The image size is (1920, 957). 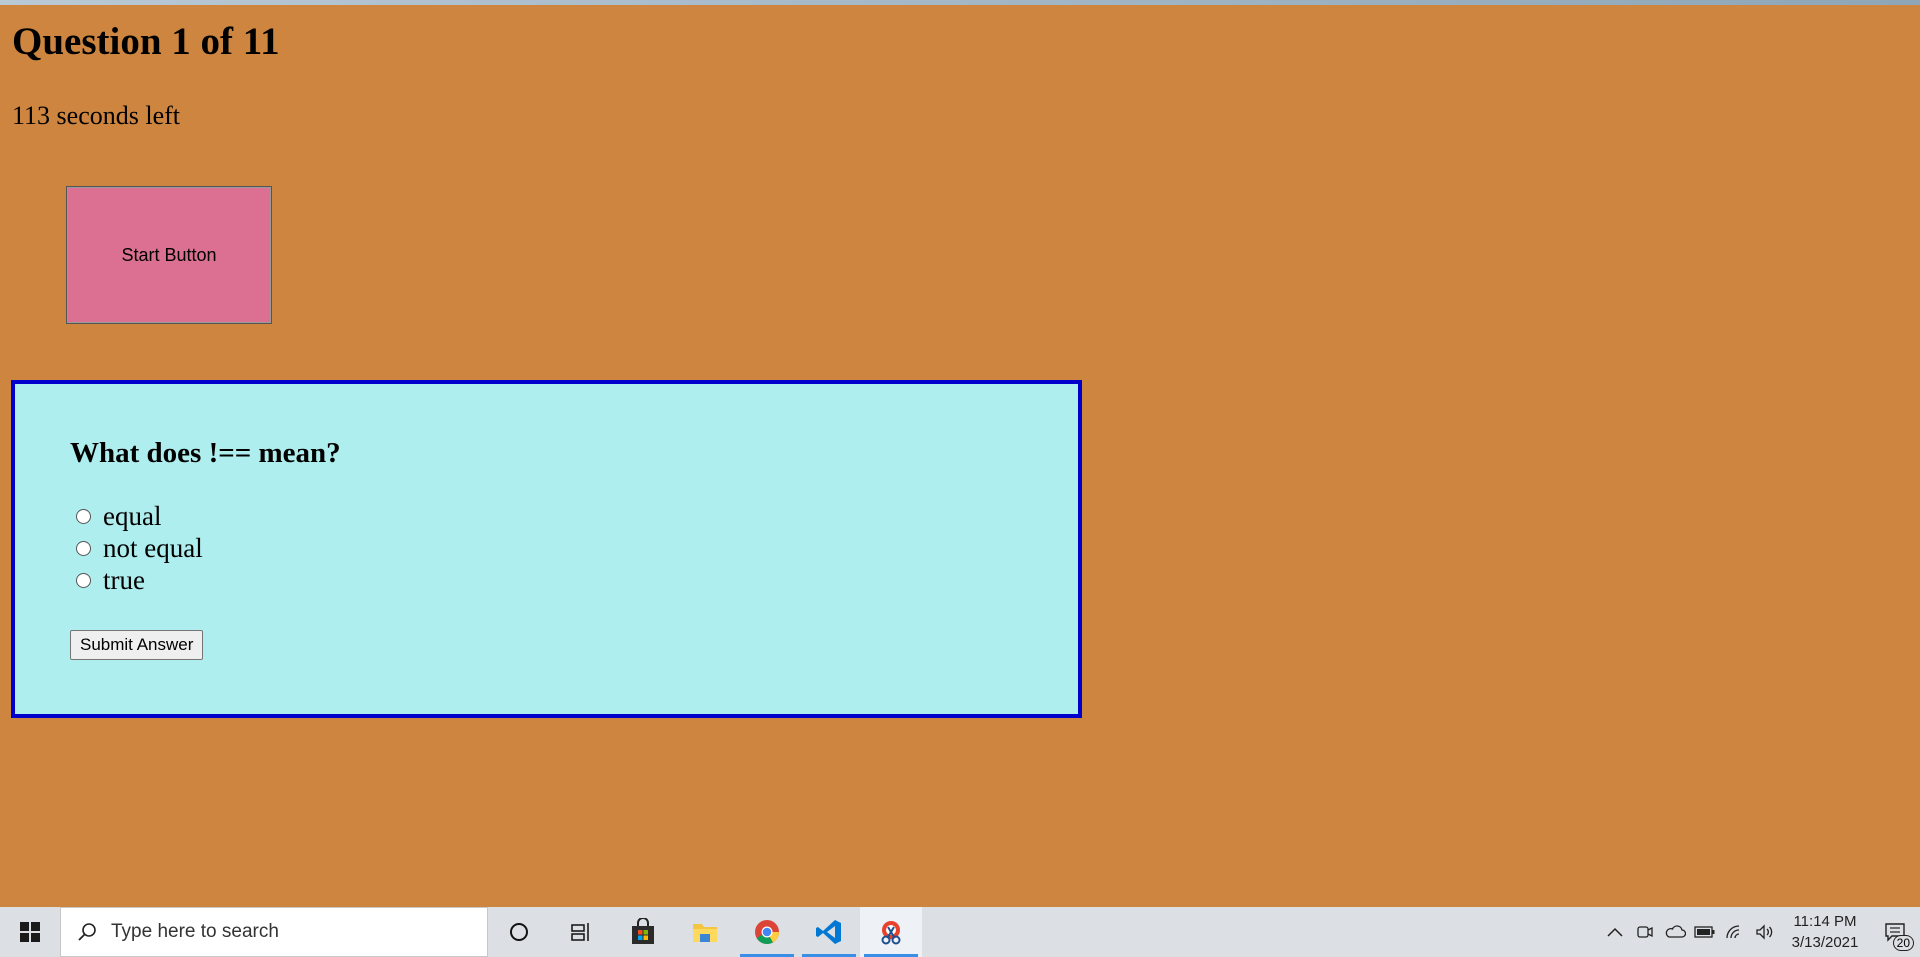 I want to click on file-explorer-button, so click(x=705, y=932).